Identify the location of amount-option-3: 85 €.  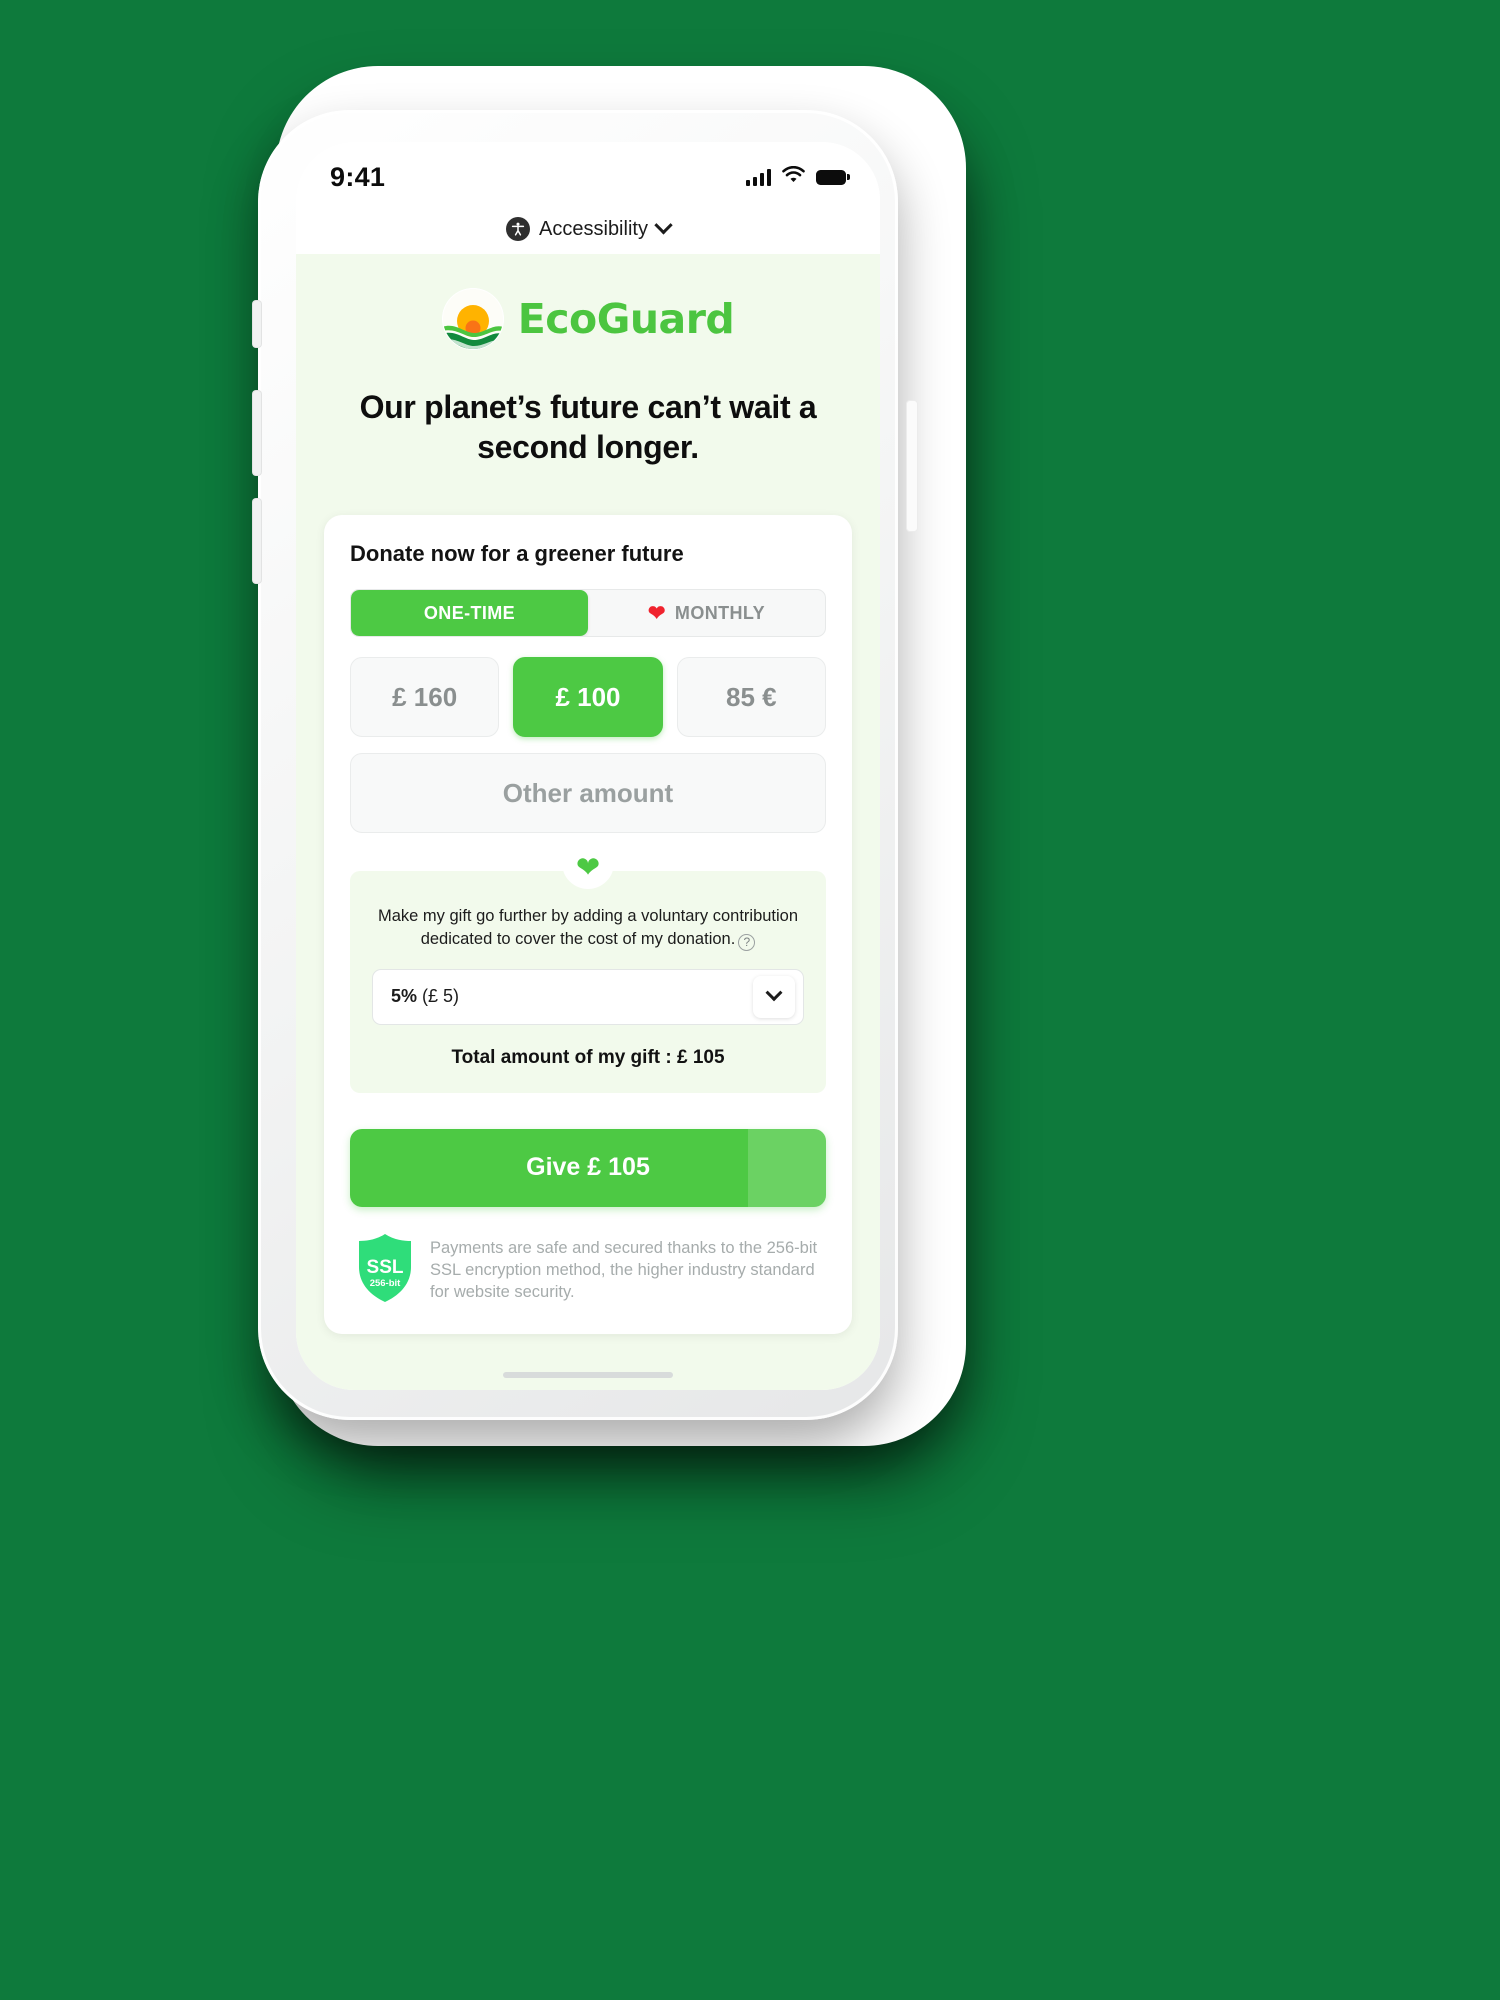
(751, 697).